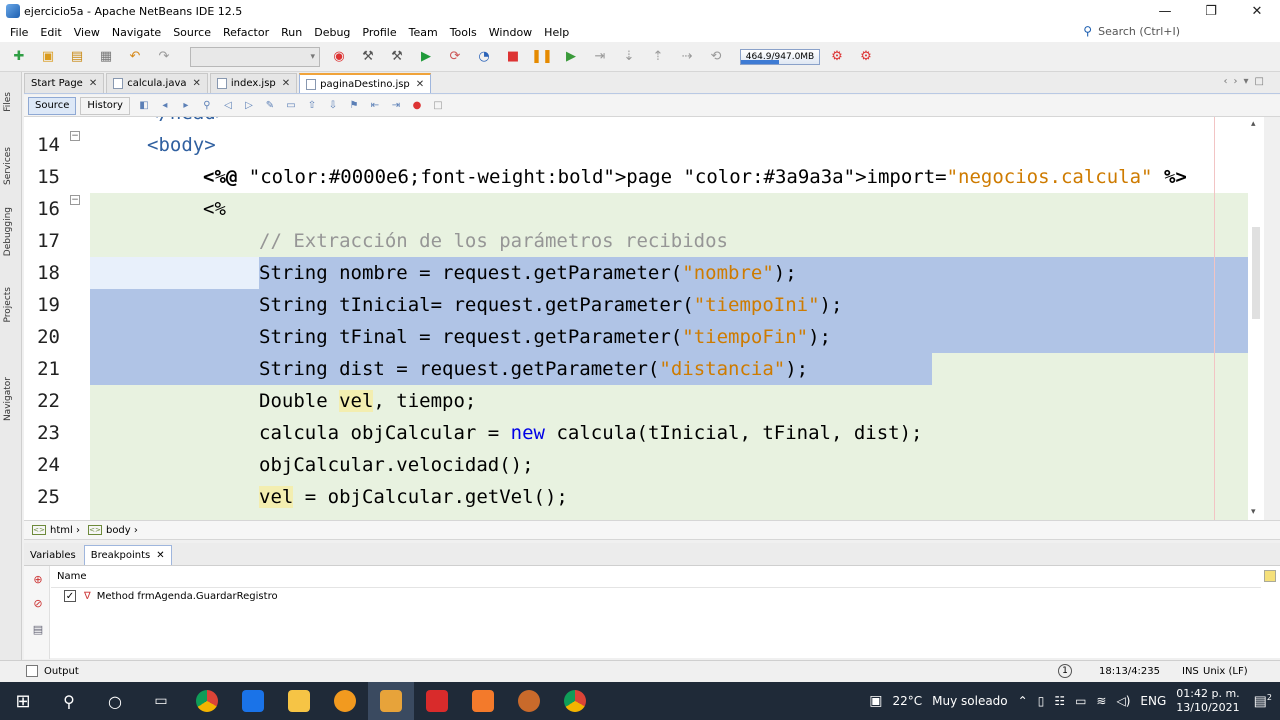  What do you see at coordinates (1123, 701) in the screenshot?
I see `volume-icon: ◁)` at bounding box center [1123, 701].